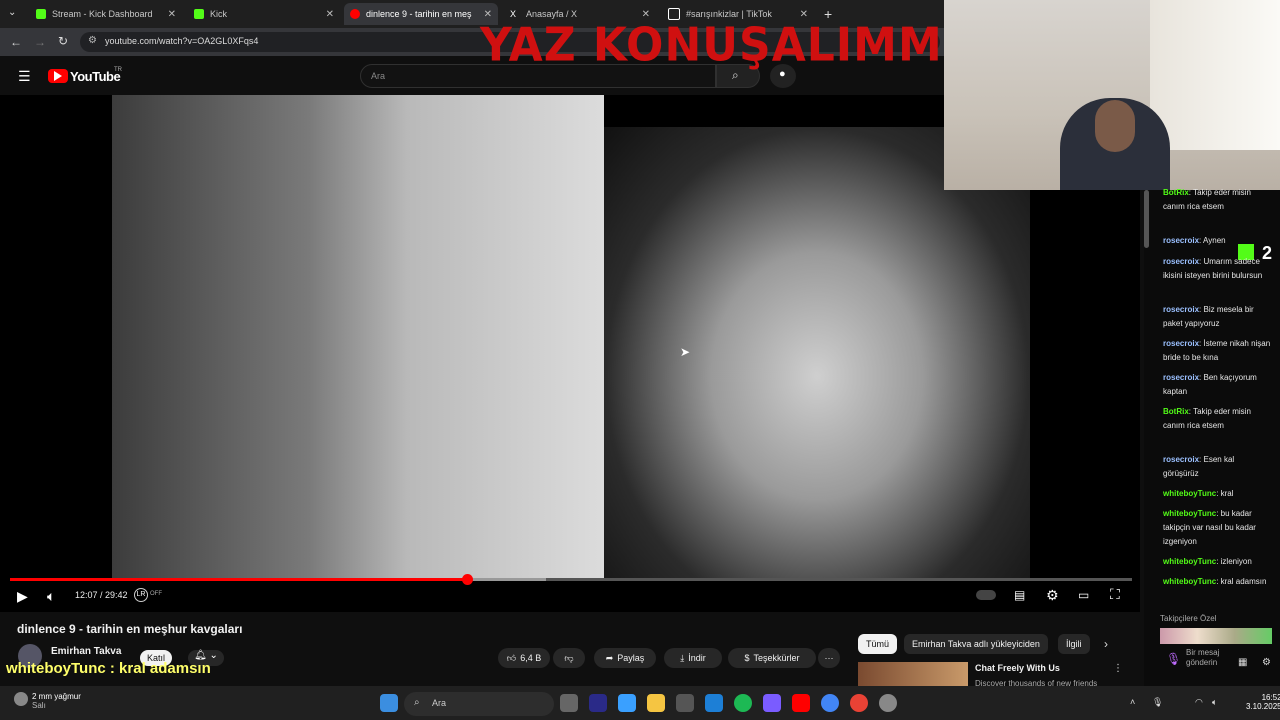  Describe the element at coordinates (63, 41) in the screenshot. I see `reload-icon: ↻` at that location.